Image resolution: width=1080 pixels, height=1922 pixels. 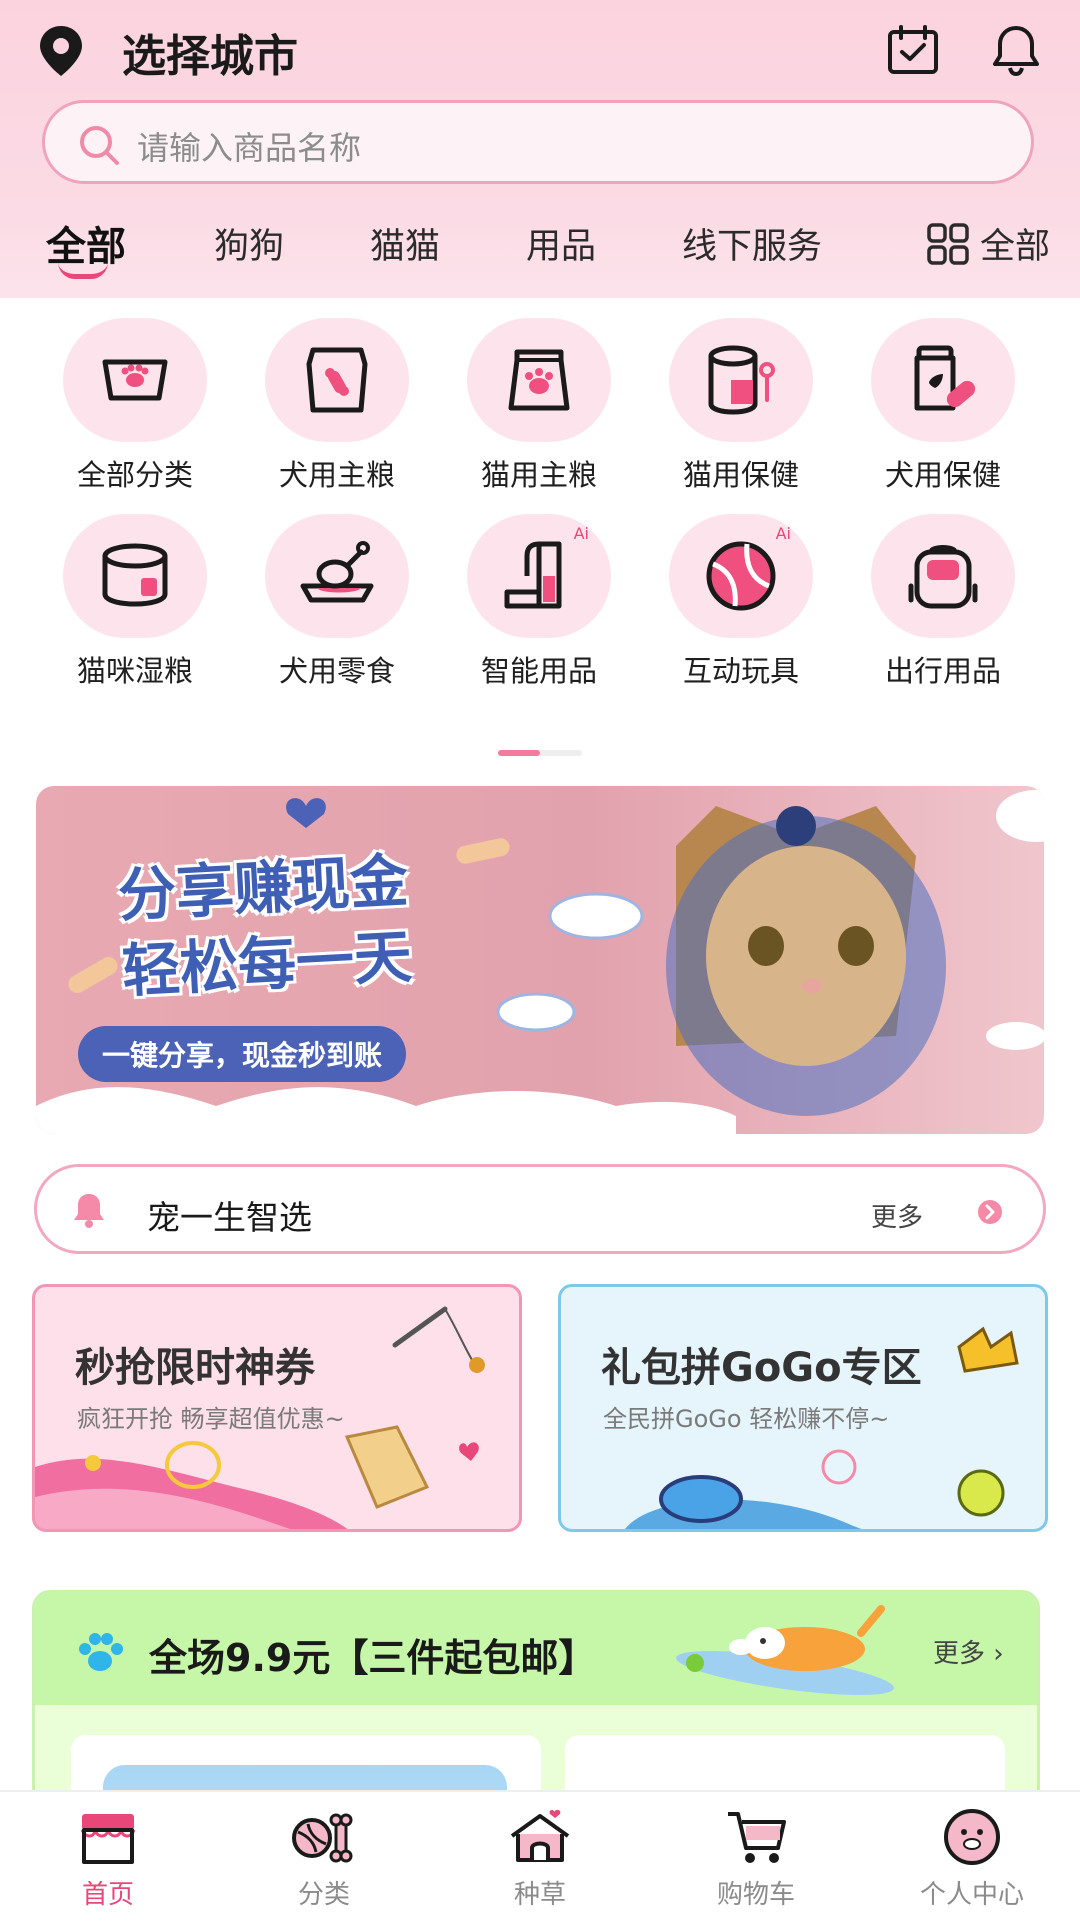 I want to click on grid-icon, so click(x=948, y=244).